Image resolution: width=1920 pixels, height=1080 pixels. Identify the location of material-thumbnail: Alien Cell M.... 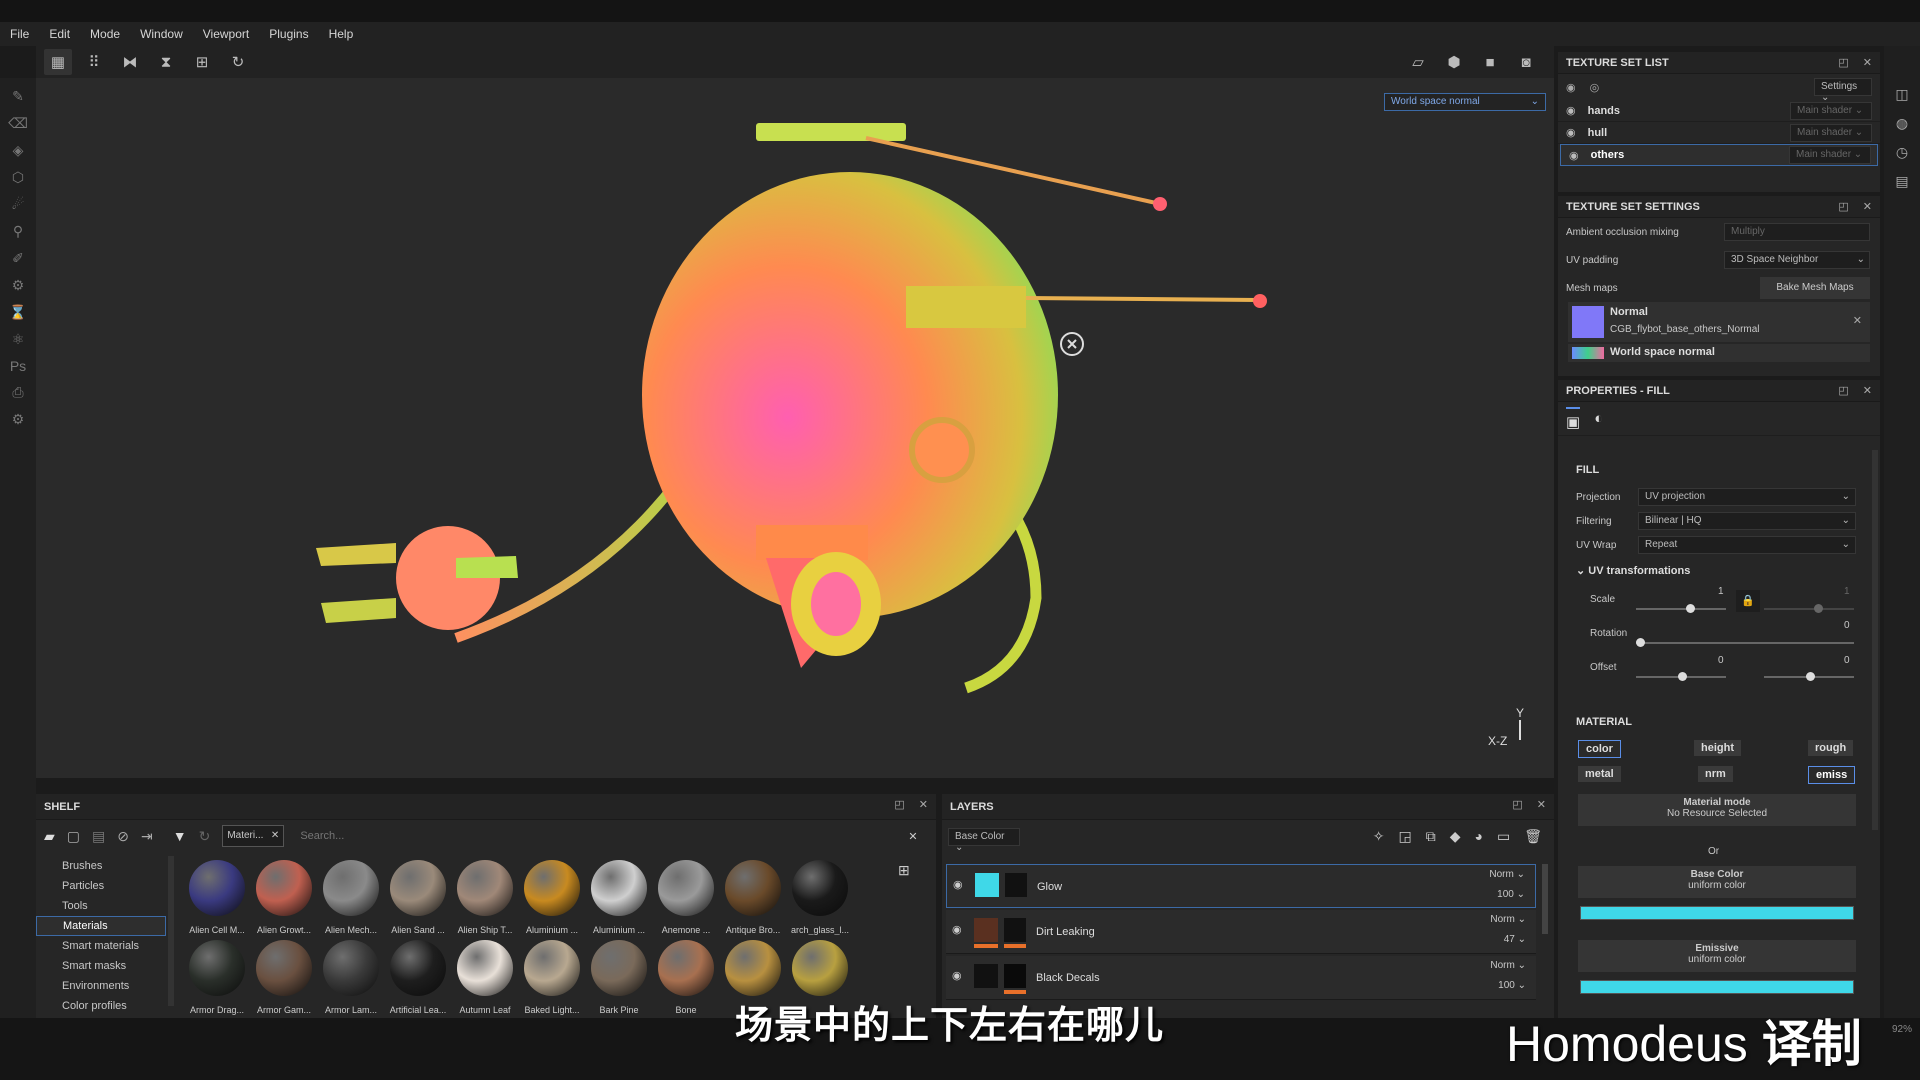
(217, 897).